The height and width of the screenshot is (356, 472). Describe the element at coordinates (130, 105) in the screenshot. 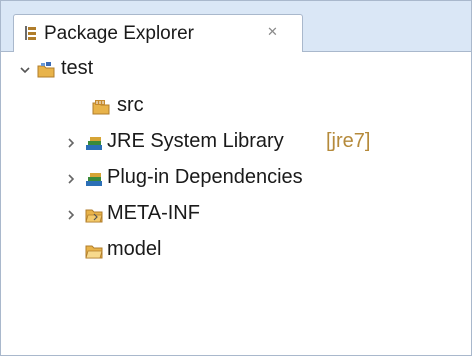

I see `tree-item-label: src` at that location.